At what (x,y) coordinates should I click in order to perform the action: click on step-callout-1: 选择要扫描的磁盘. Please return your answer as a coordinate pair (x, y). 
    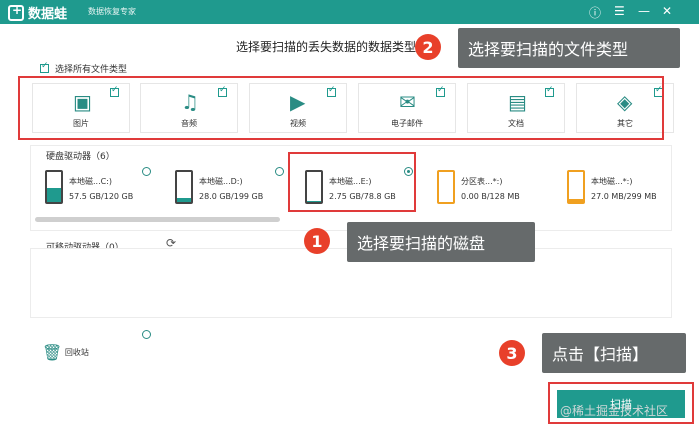
    Looking at the image, I should click on (441, 242).